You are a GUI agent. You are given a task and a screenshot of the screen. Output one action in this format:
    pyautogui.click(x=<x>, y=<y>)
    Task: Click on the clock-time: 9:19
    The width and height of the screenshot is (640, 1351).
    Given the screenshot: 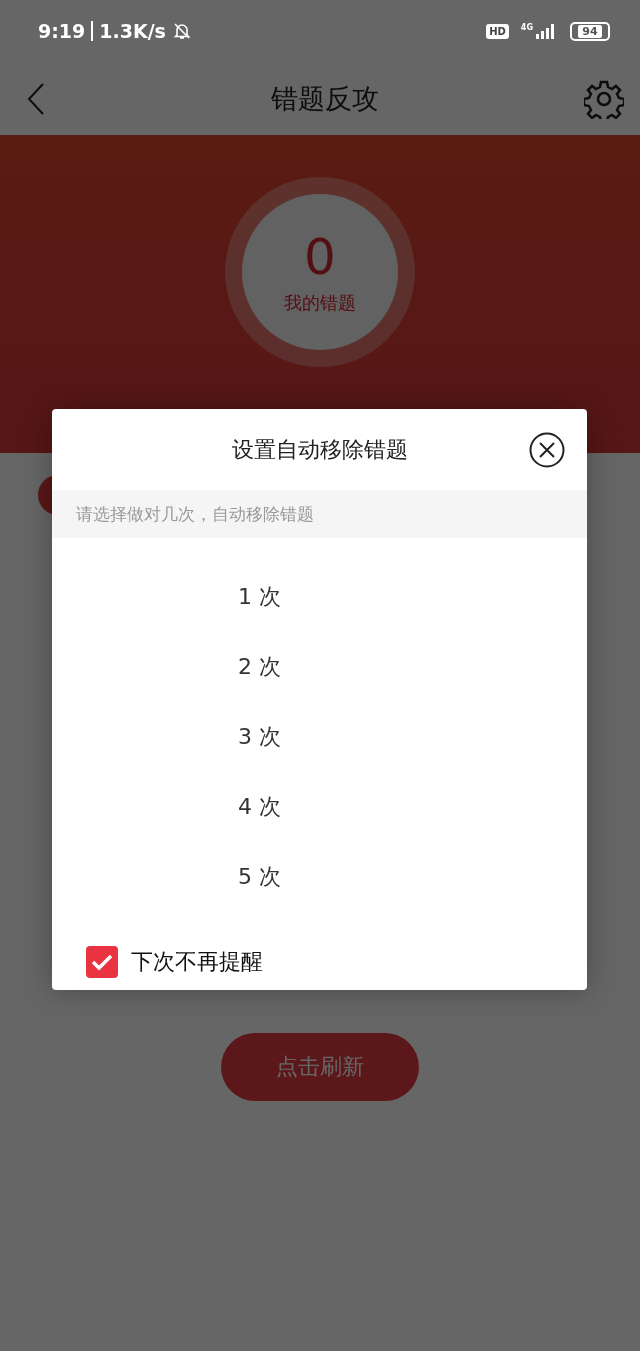 What is the action you would take?
    pyautogui.click(x=62, y=31)
    